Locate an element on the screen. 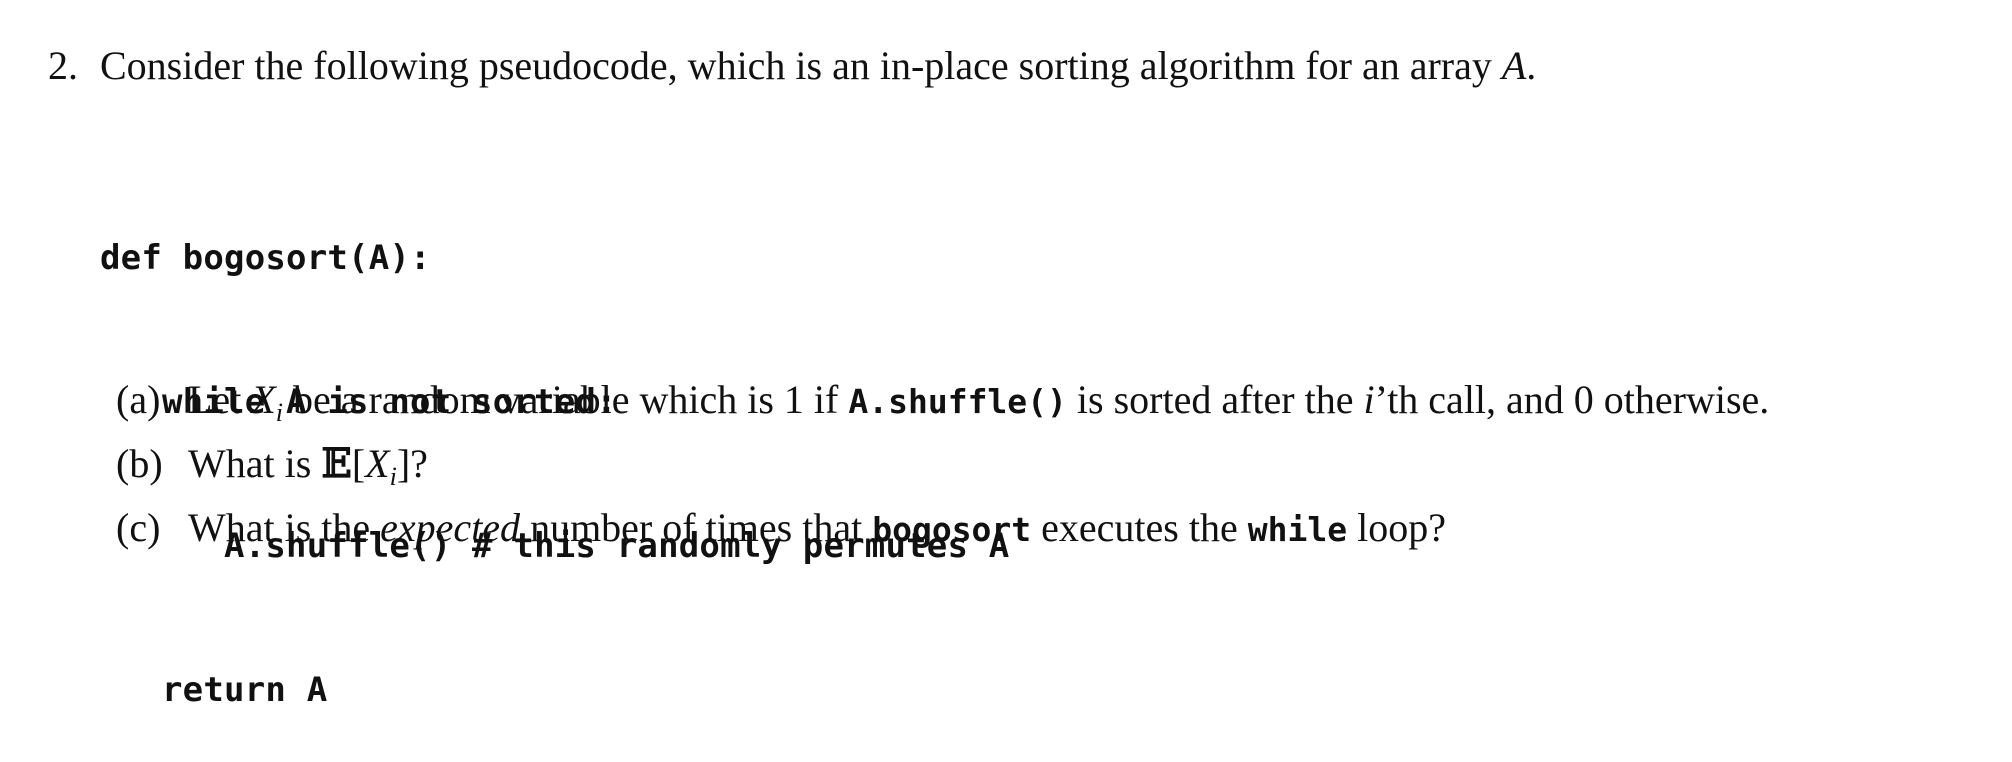 Image resolution: width=2012 pixels, height=762 pixels. emphasis-expected: expected is located at coordinates (450, 527).